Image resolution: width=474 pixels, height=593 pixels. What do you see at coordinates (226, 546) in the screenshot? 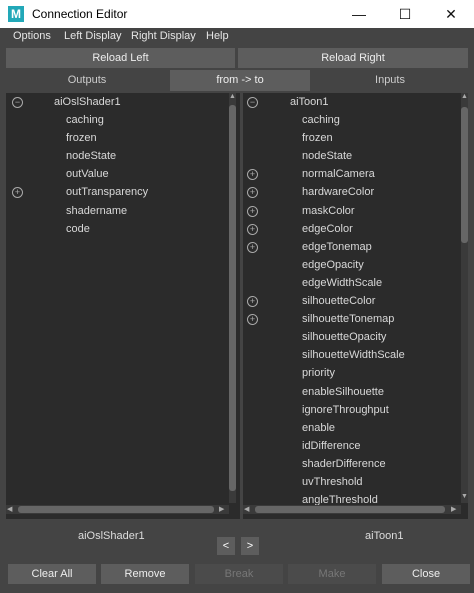
I see `previous-node-button: <` at bounding box center [226, 546].